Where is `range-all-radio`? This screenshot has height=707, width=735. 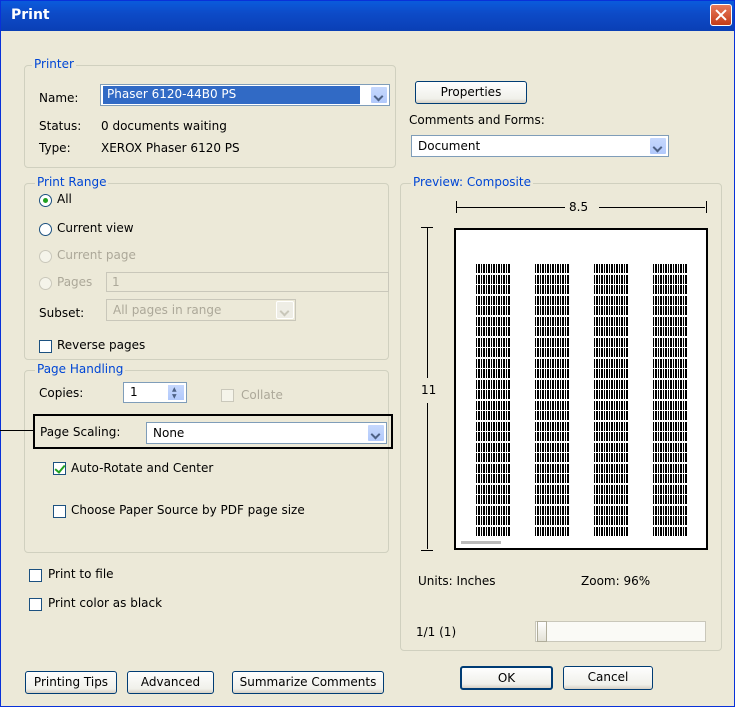
range-all-radio is located at coordinates (45, 200).